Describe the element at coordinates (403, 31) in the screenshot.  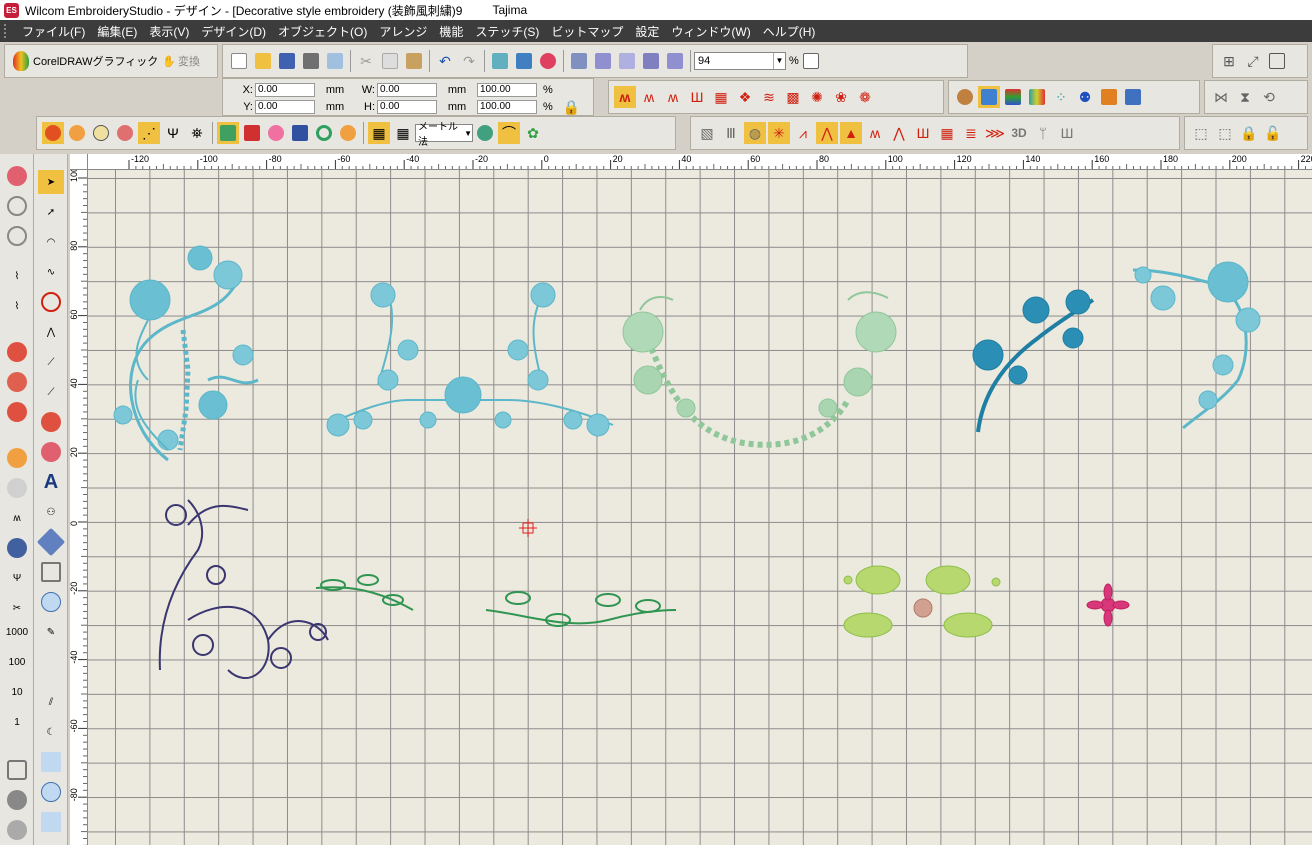
I see `menu-arrange: アレンジ` at that location.